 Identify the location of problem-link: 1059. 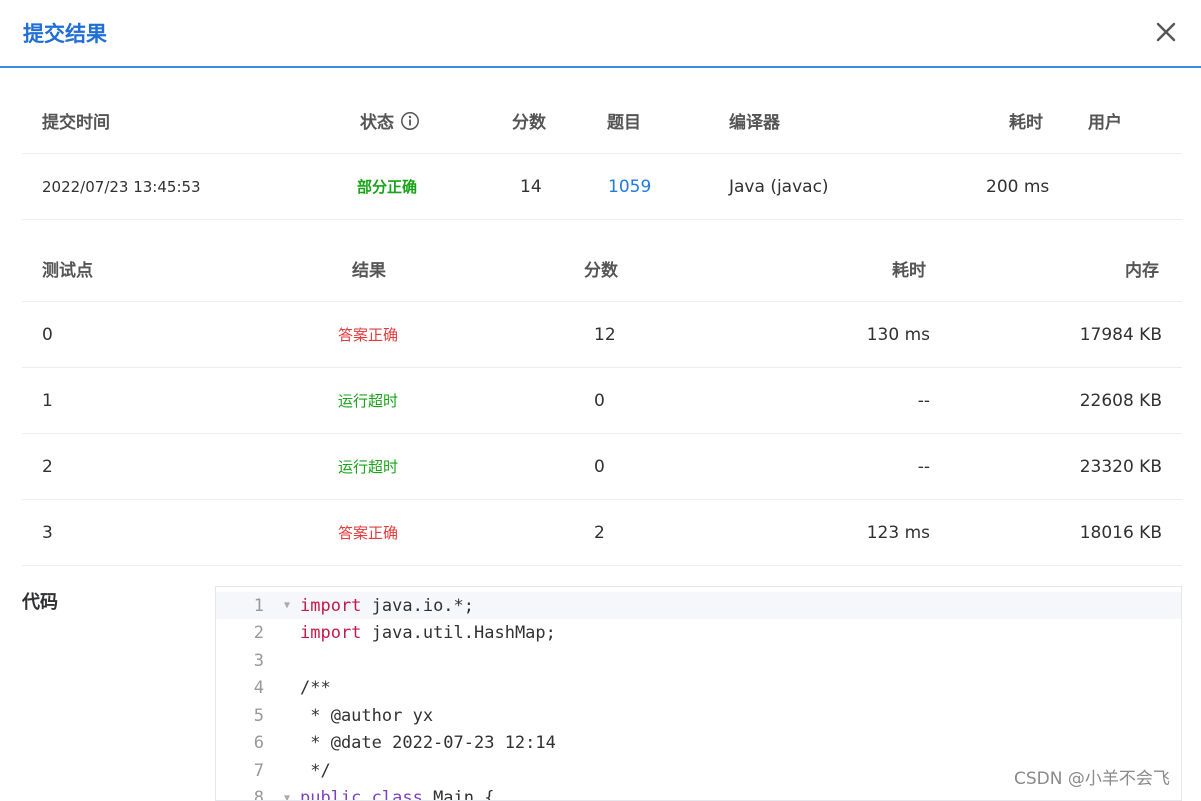
(629, 186).